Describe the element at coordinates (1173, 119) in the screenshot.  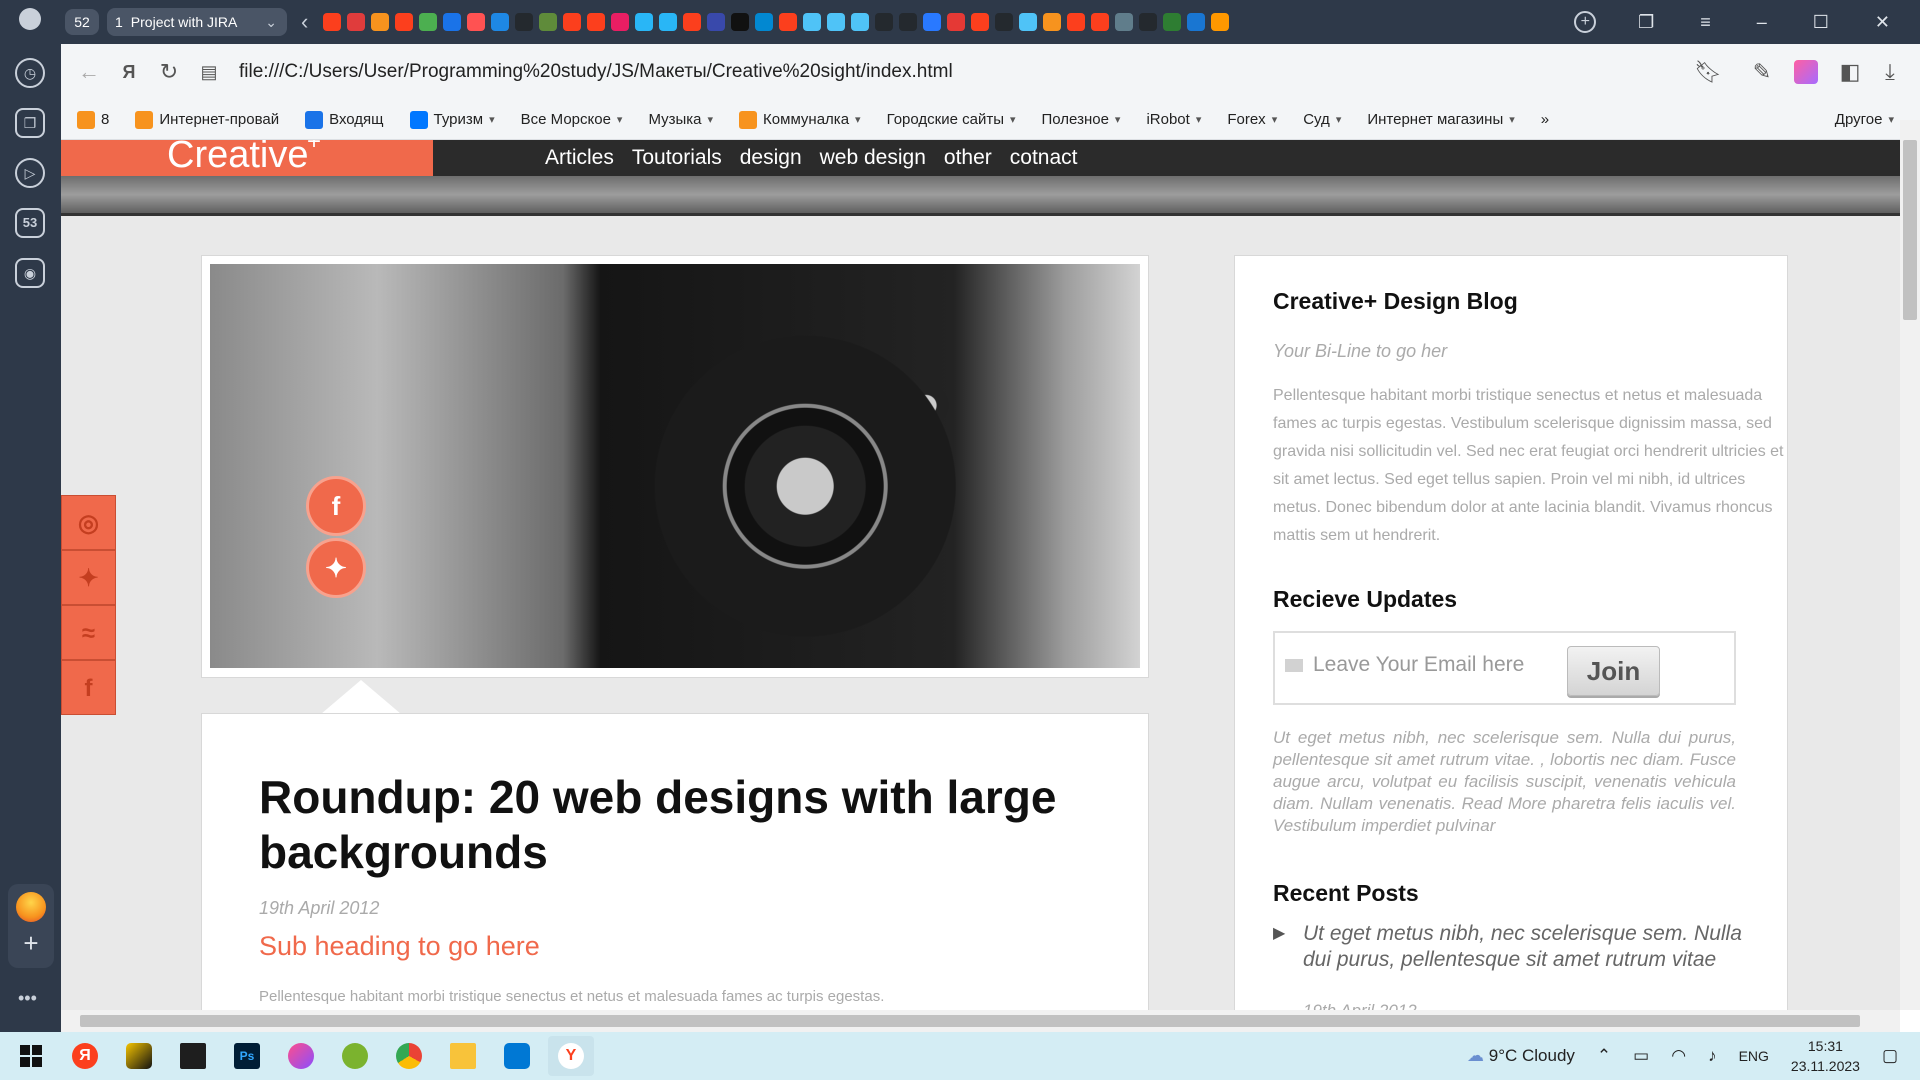
I see `bookmark-item: iRobot ▾` at that location.